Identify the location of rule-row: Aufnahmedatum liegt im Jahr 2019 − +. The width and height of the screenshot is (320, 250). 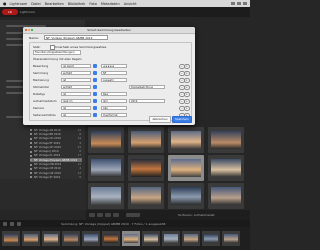
(111, 101).